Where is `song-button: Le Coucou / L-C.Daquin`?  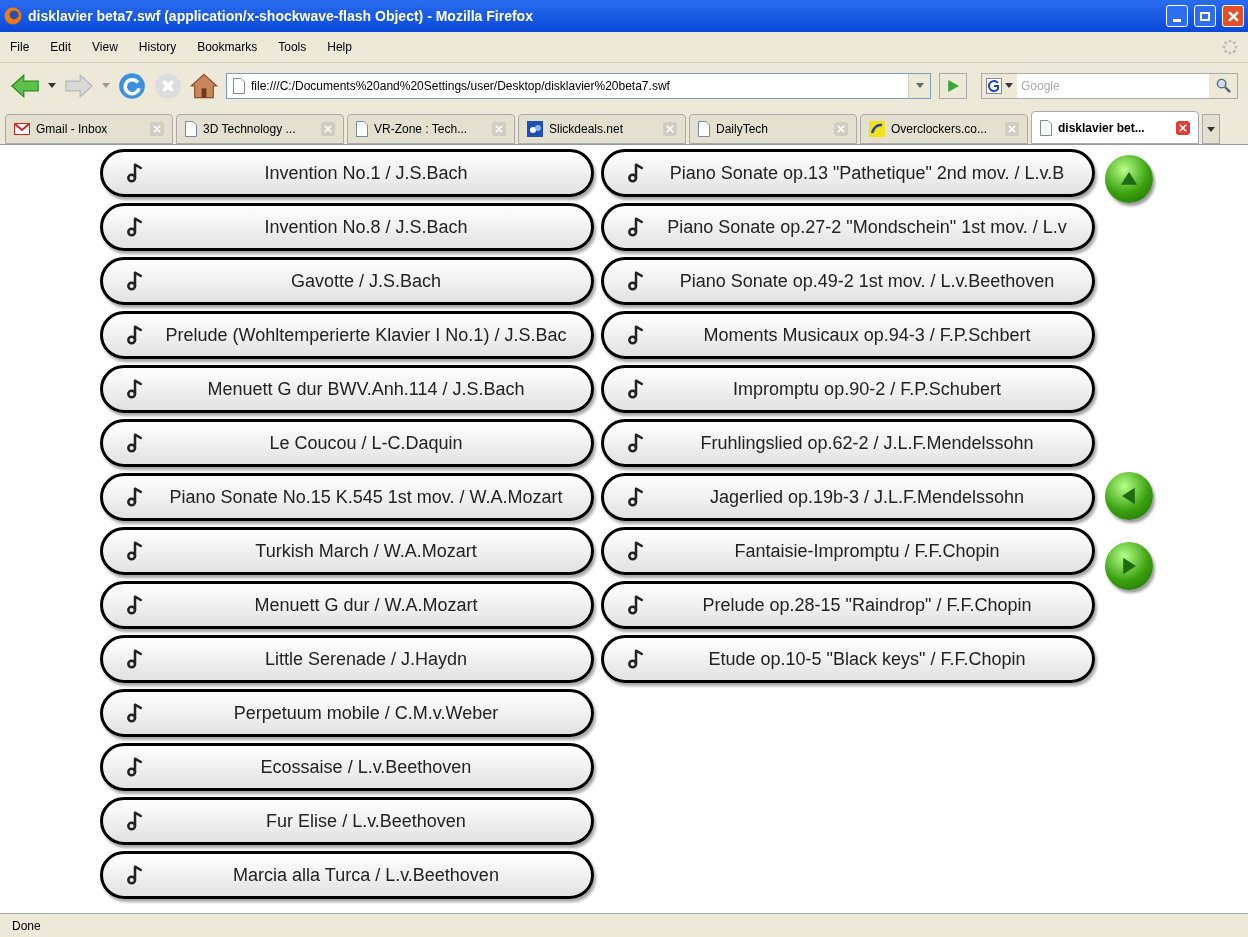 song-button: Le Coucou / L-C.Daquin is located at coordinates (347, 443).